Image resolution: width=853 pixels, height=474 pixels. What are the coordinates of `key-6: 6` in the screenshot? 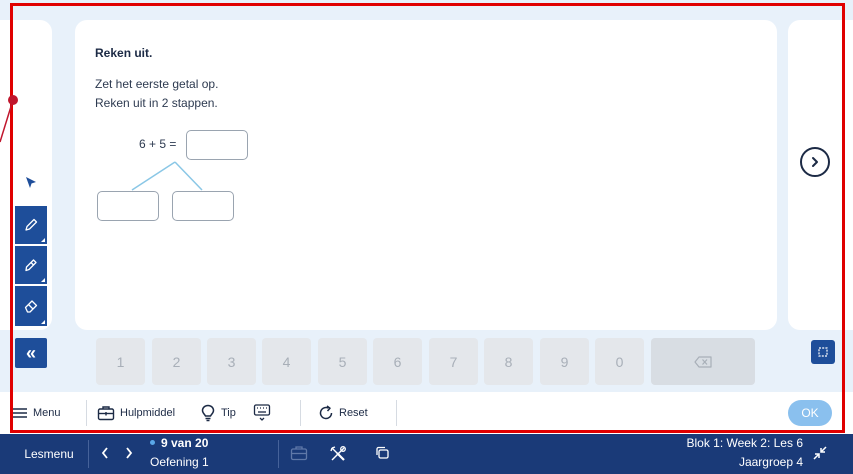 It's located at (397, 361).